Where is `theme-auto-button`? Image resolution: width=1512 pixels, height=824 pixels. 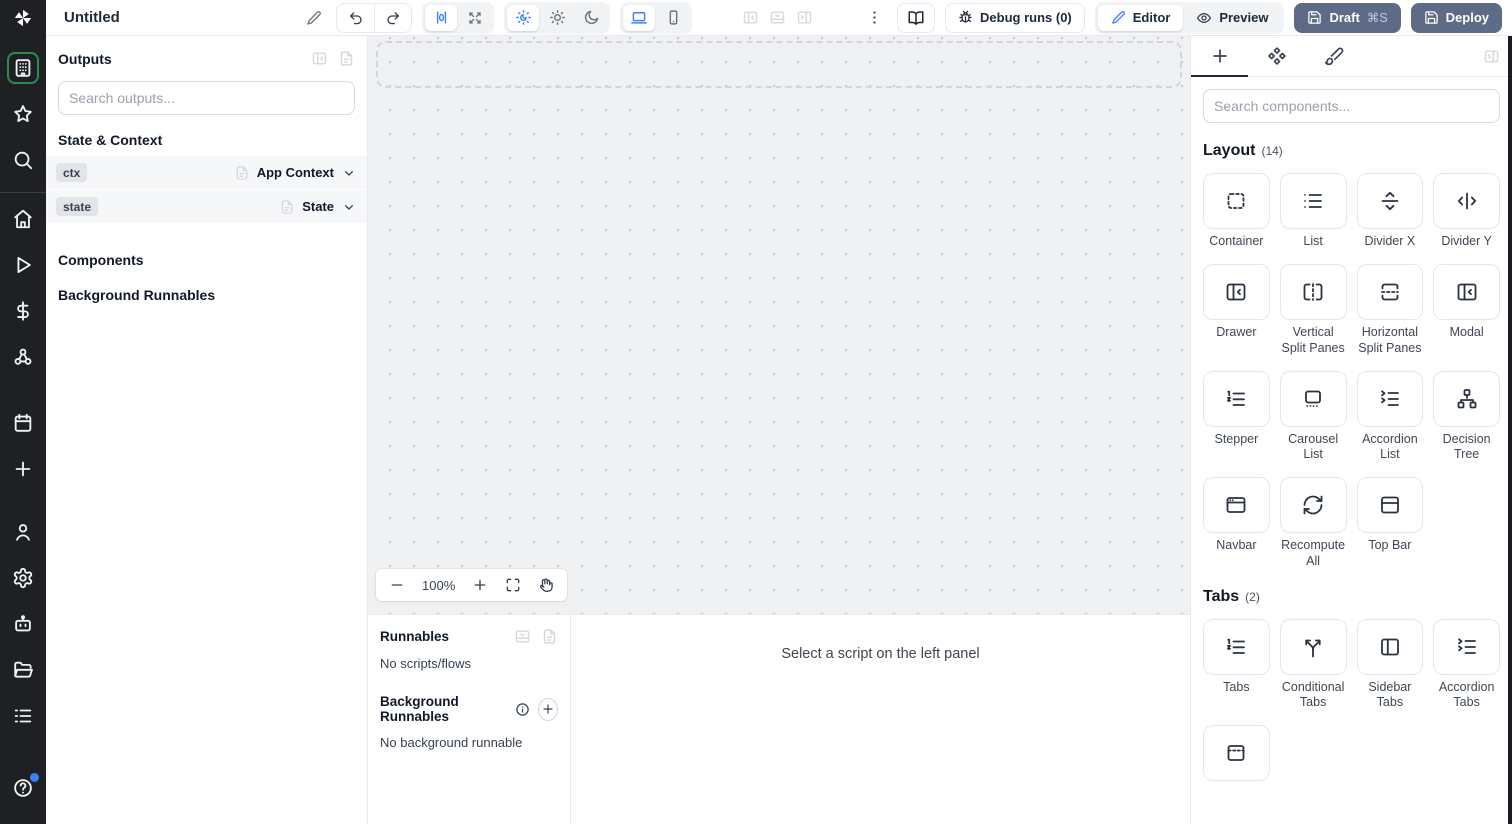
theme-auto-button is located at coordinates (523, 17).